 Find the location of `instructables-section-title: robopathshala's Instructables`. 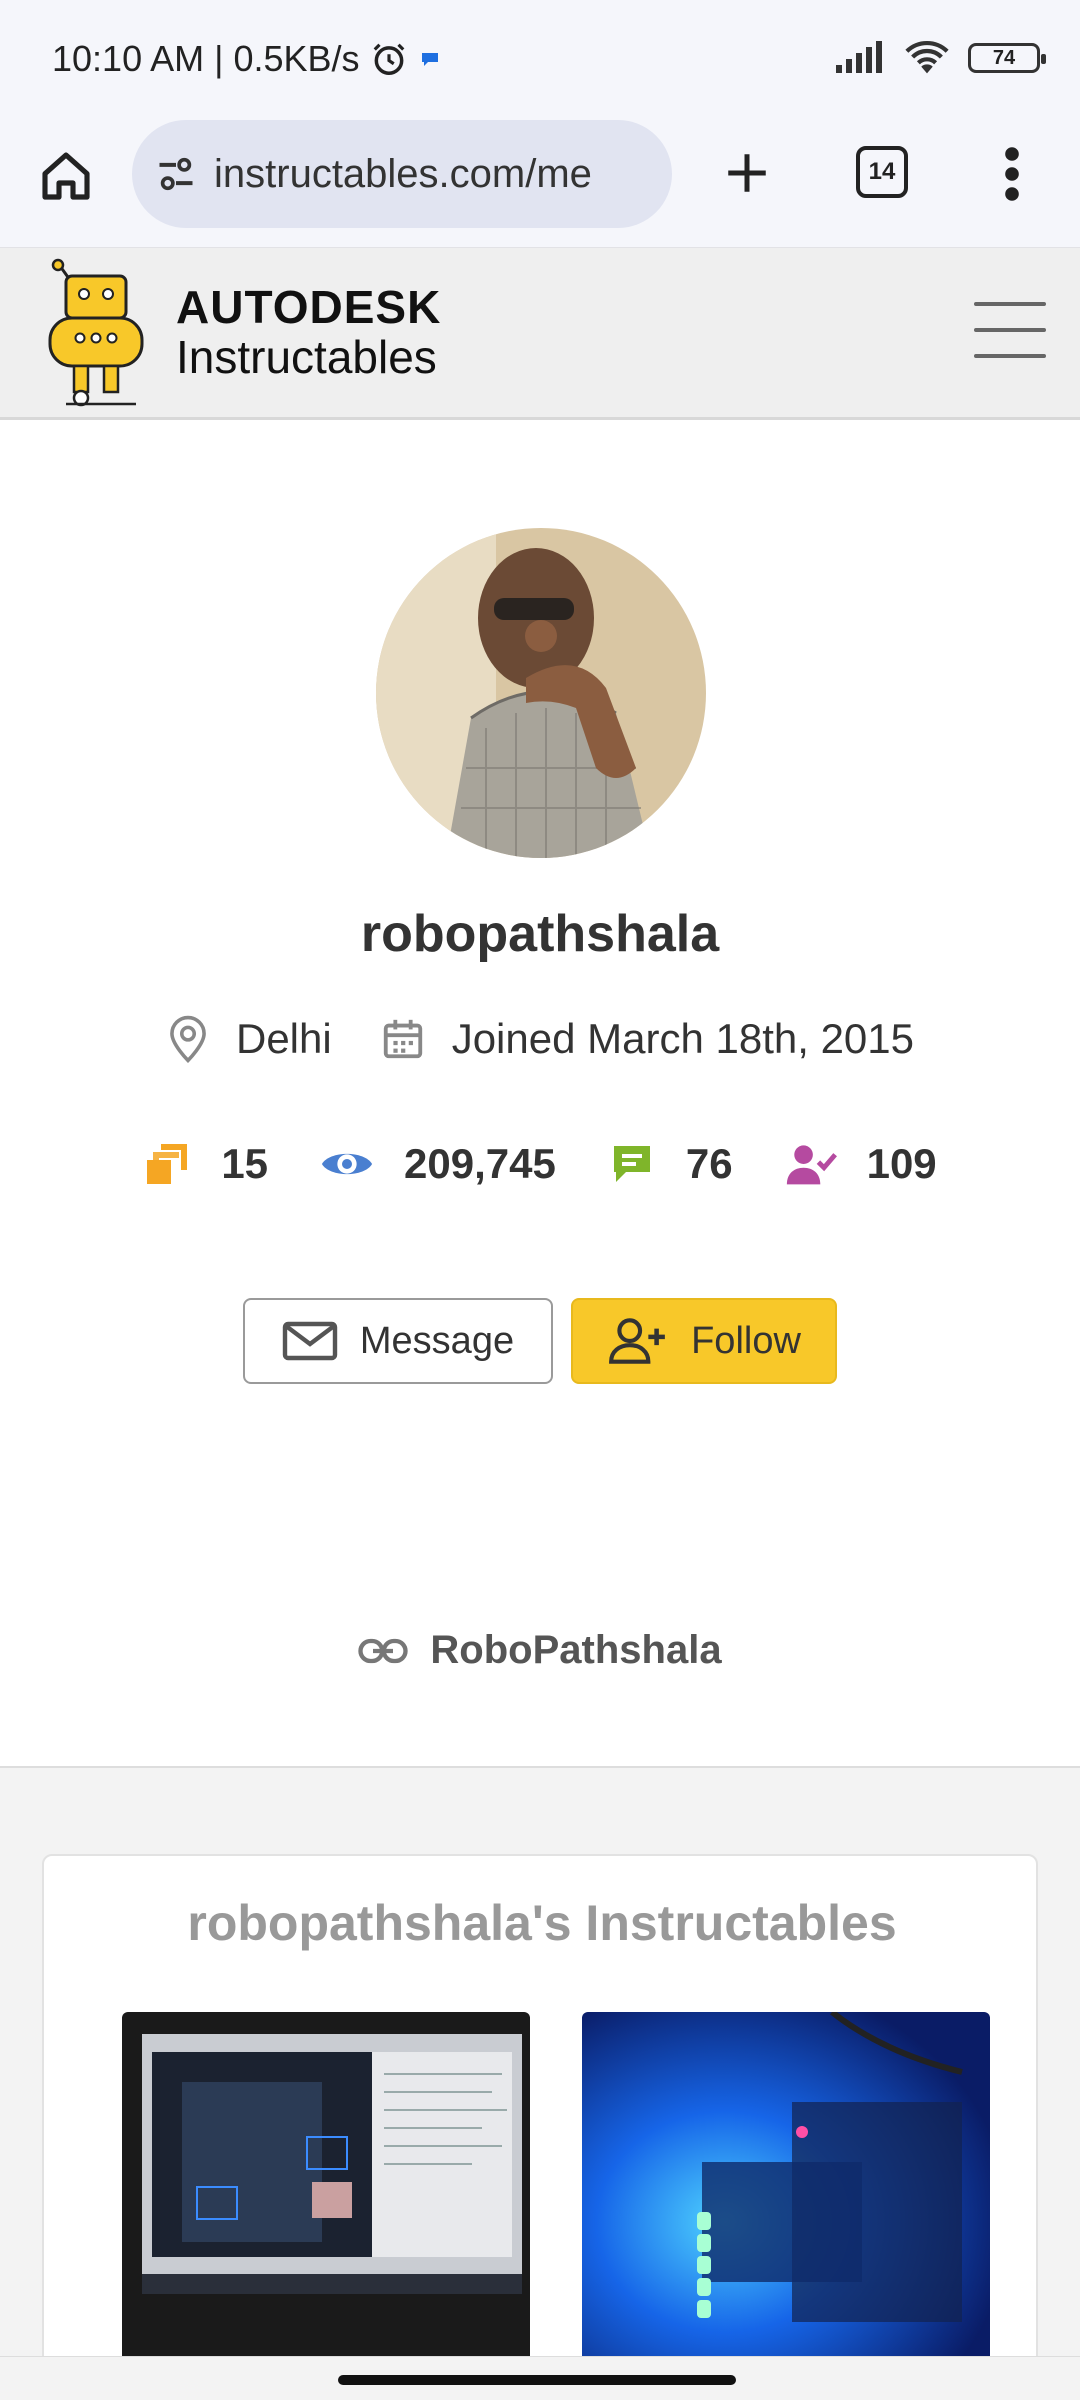

instructables-section-title: robopathshala's Instructables is located at coordinates (542, 1923).